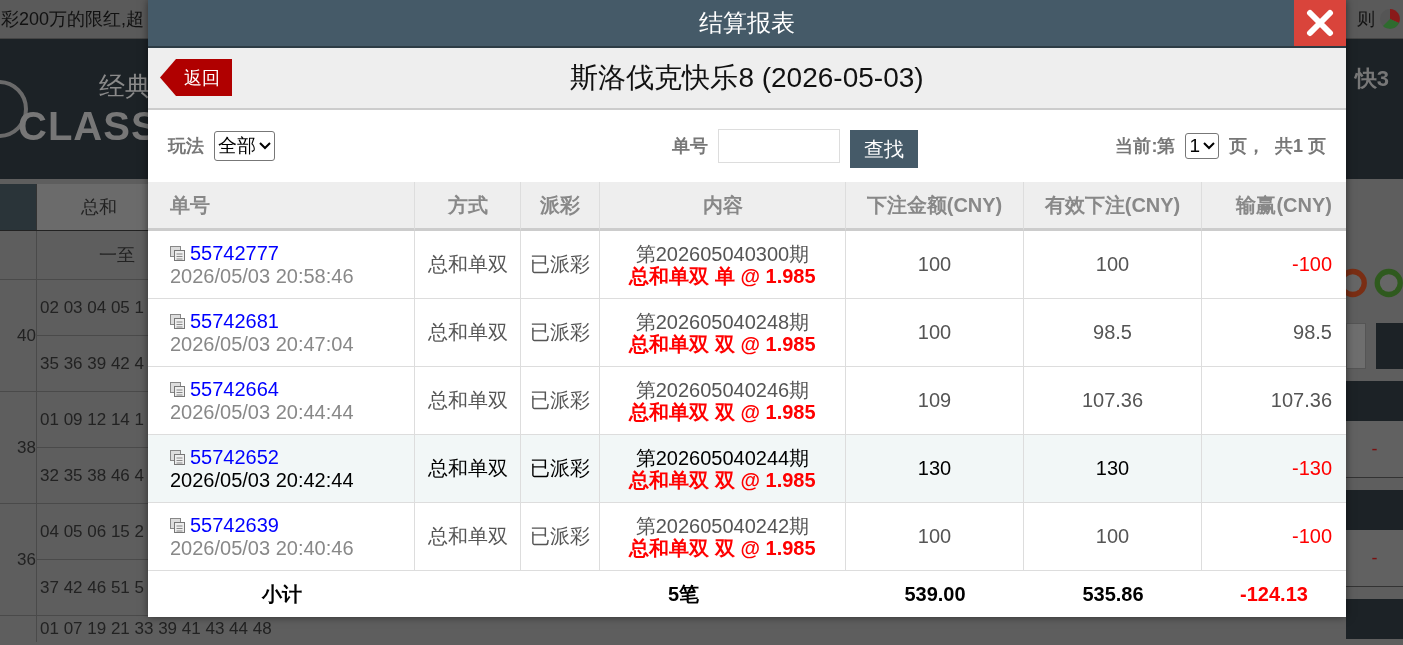 The height and width of the screenshot is (645, 1403). What do you see at coordinates (1274, 206) in the screenshot?
I see `column-header: 输赢(CNY)` at bounding box center [1274, 206].